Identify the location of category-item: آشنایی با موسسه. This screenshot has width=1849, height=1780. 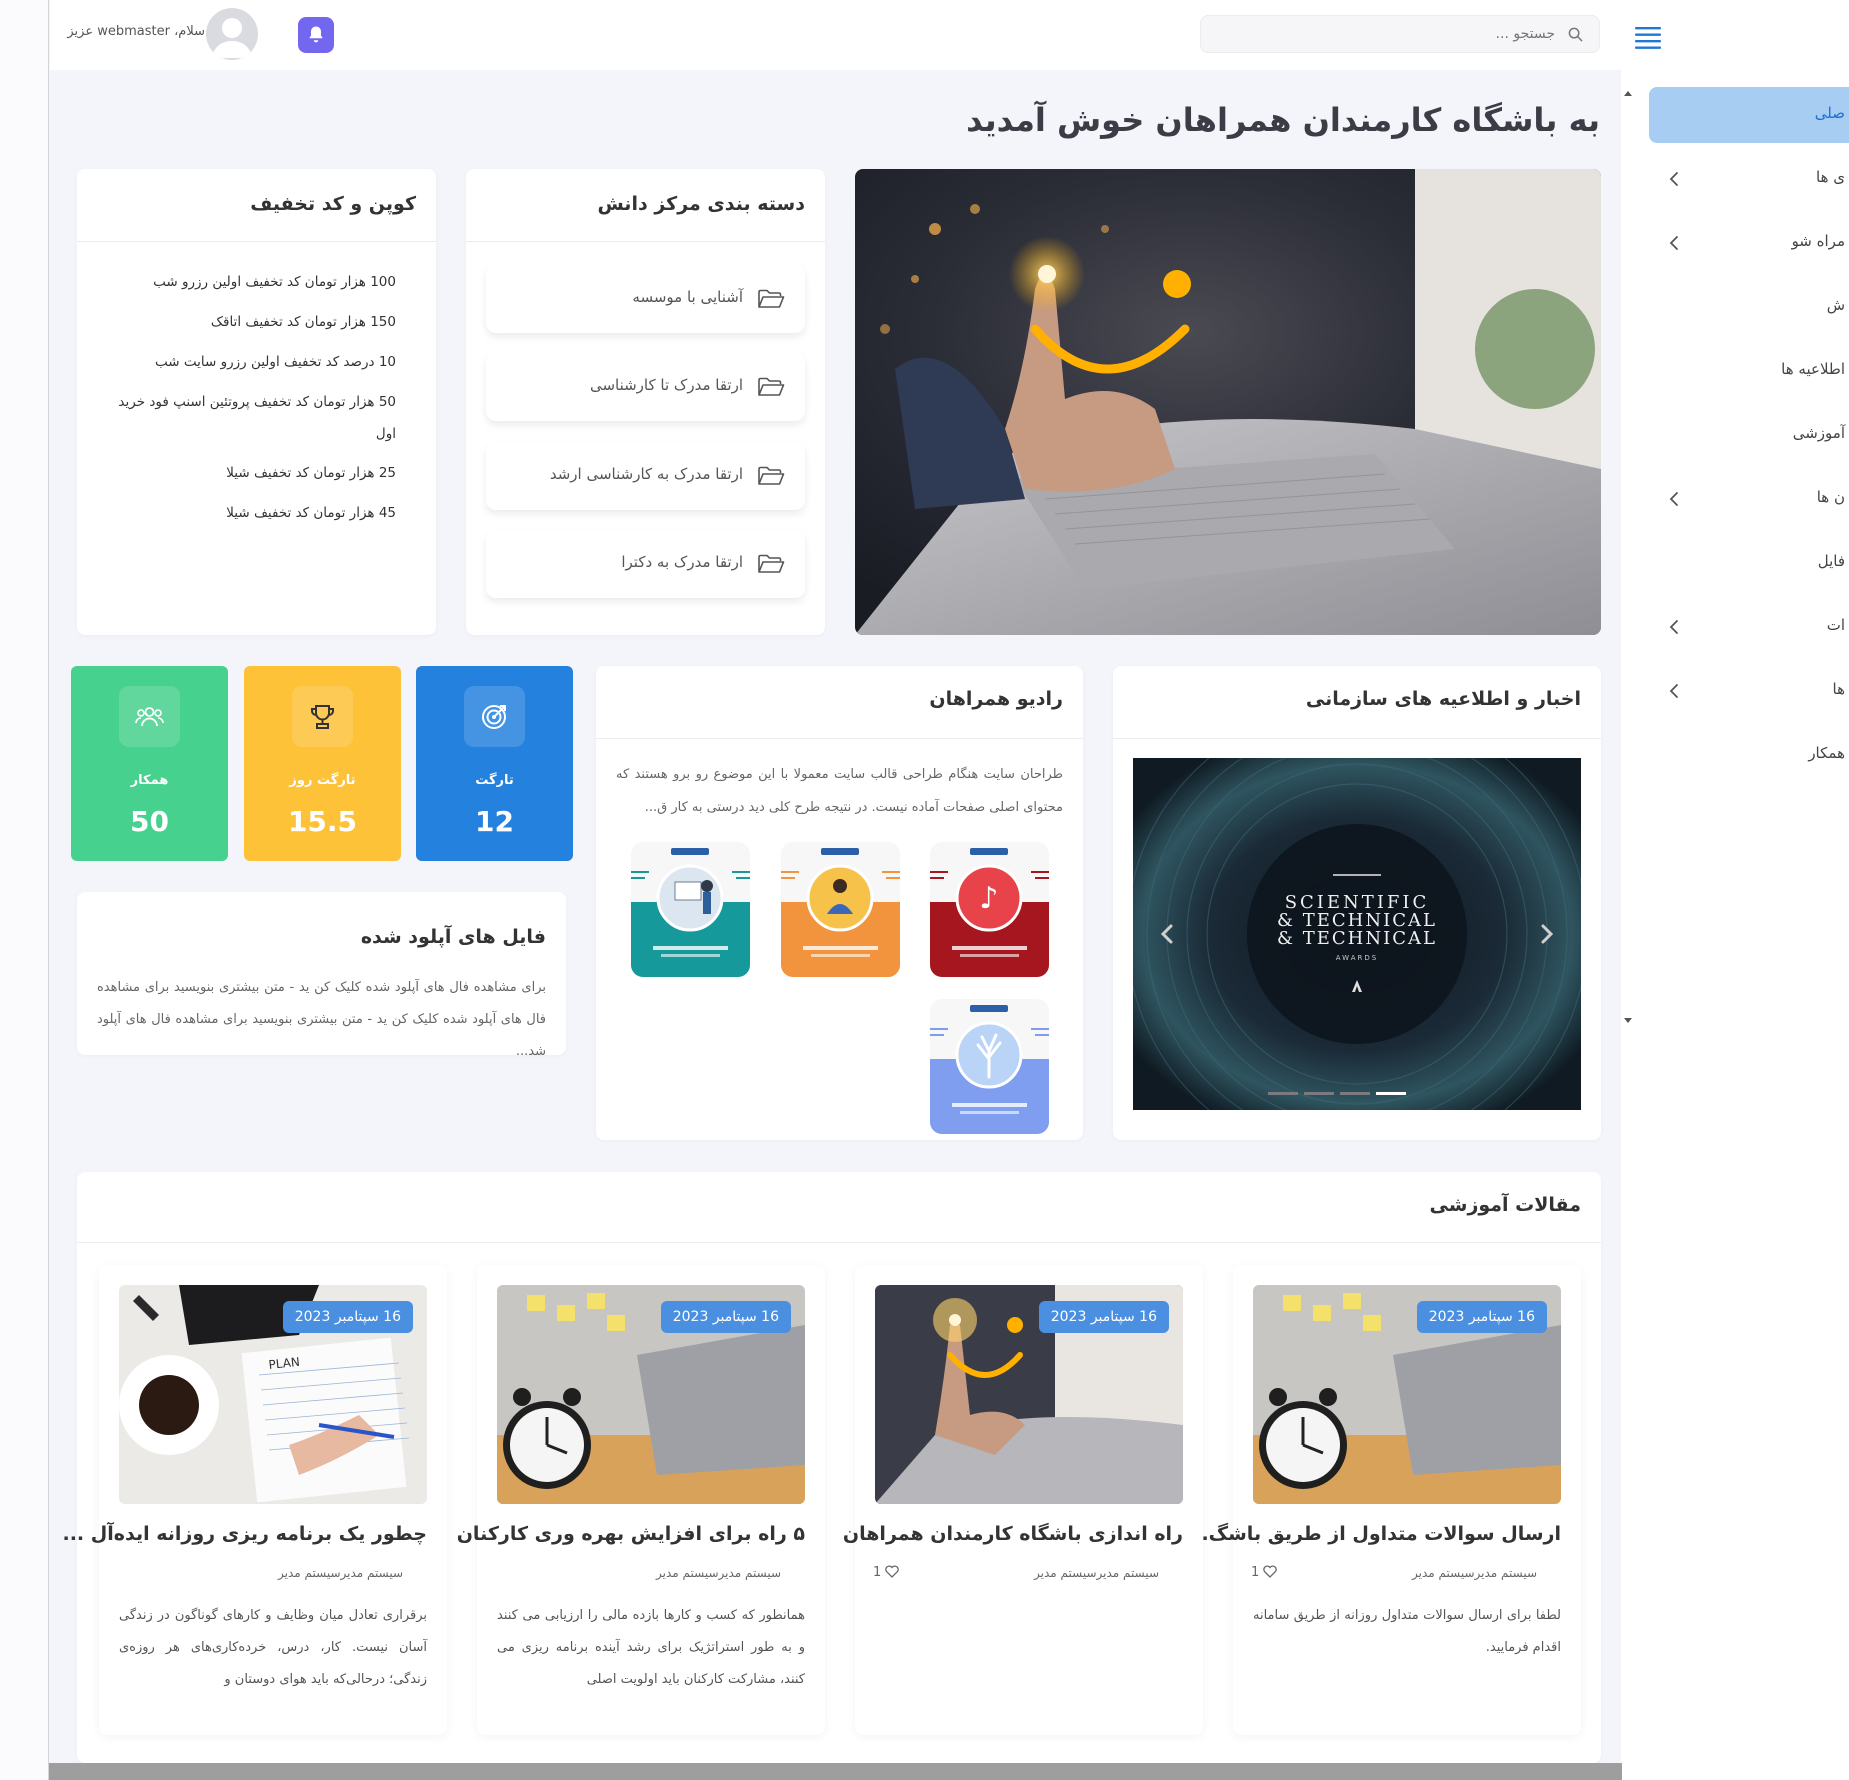
(645, 299).